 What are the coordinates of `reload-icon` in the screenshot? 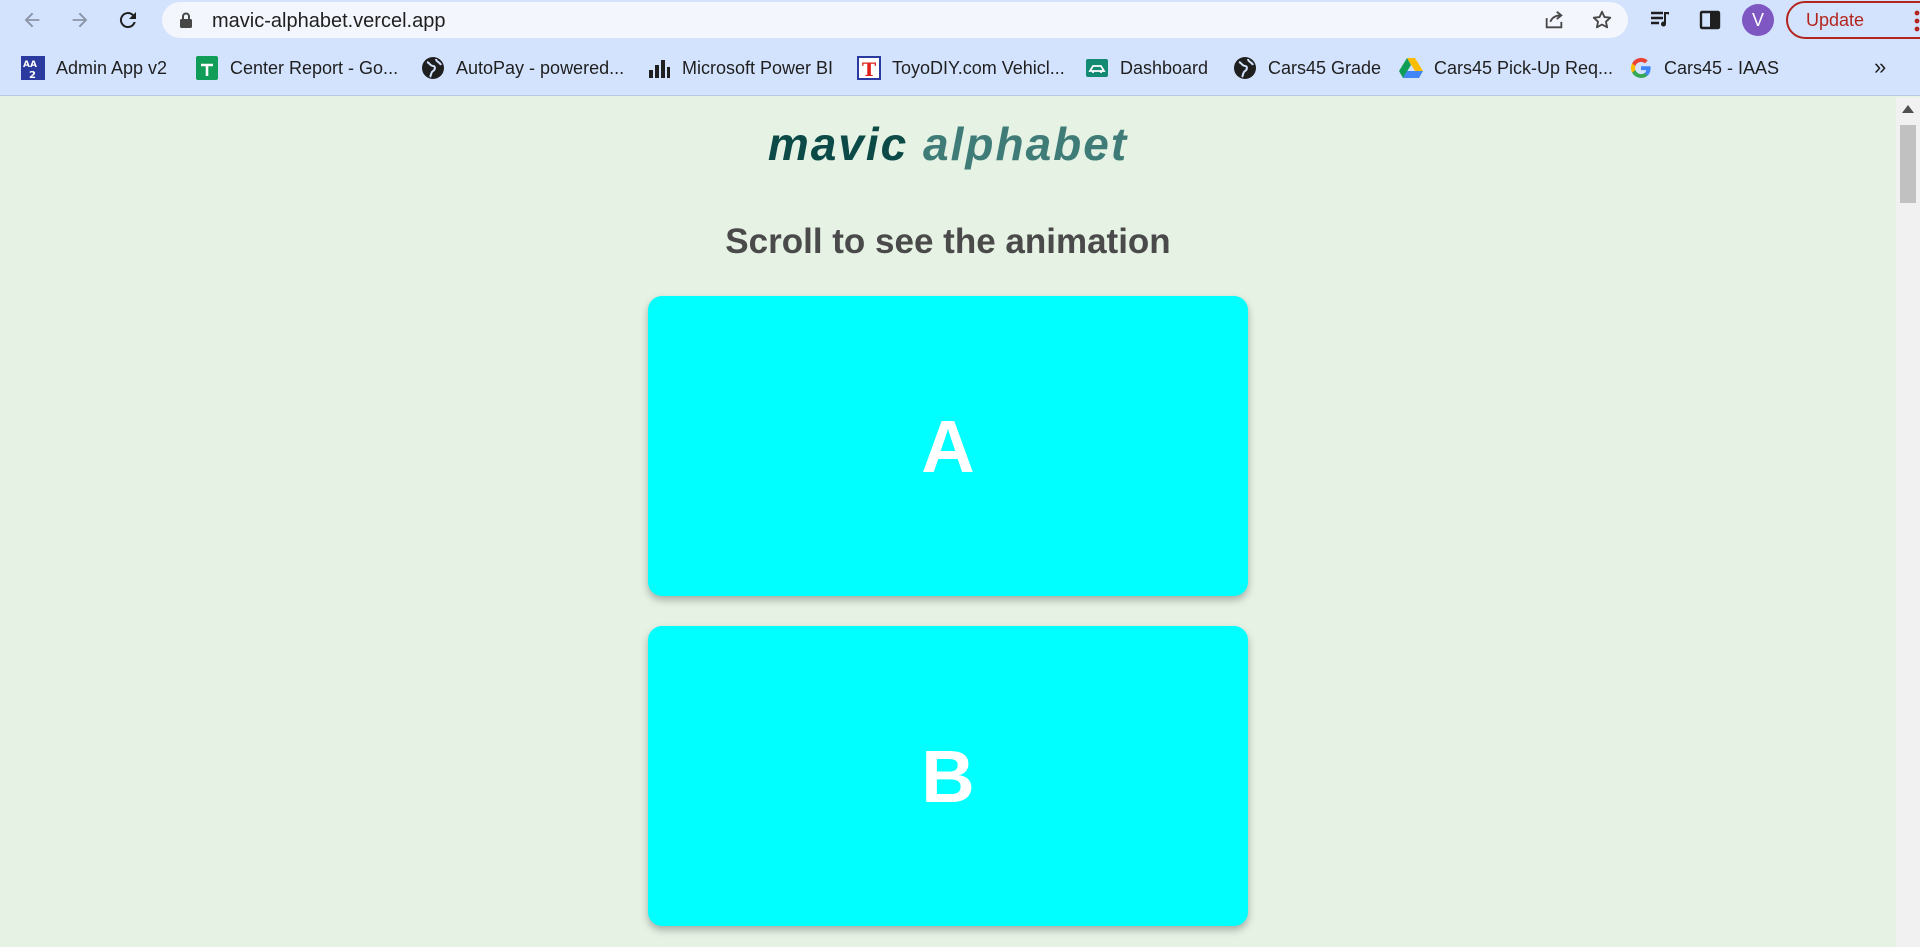 It's located at (127, 20).